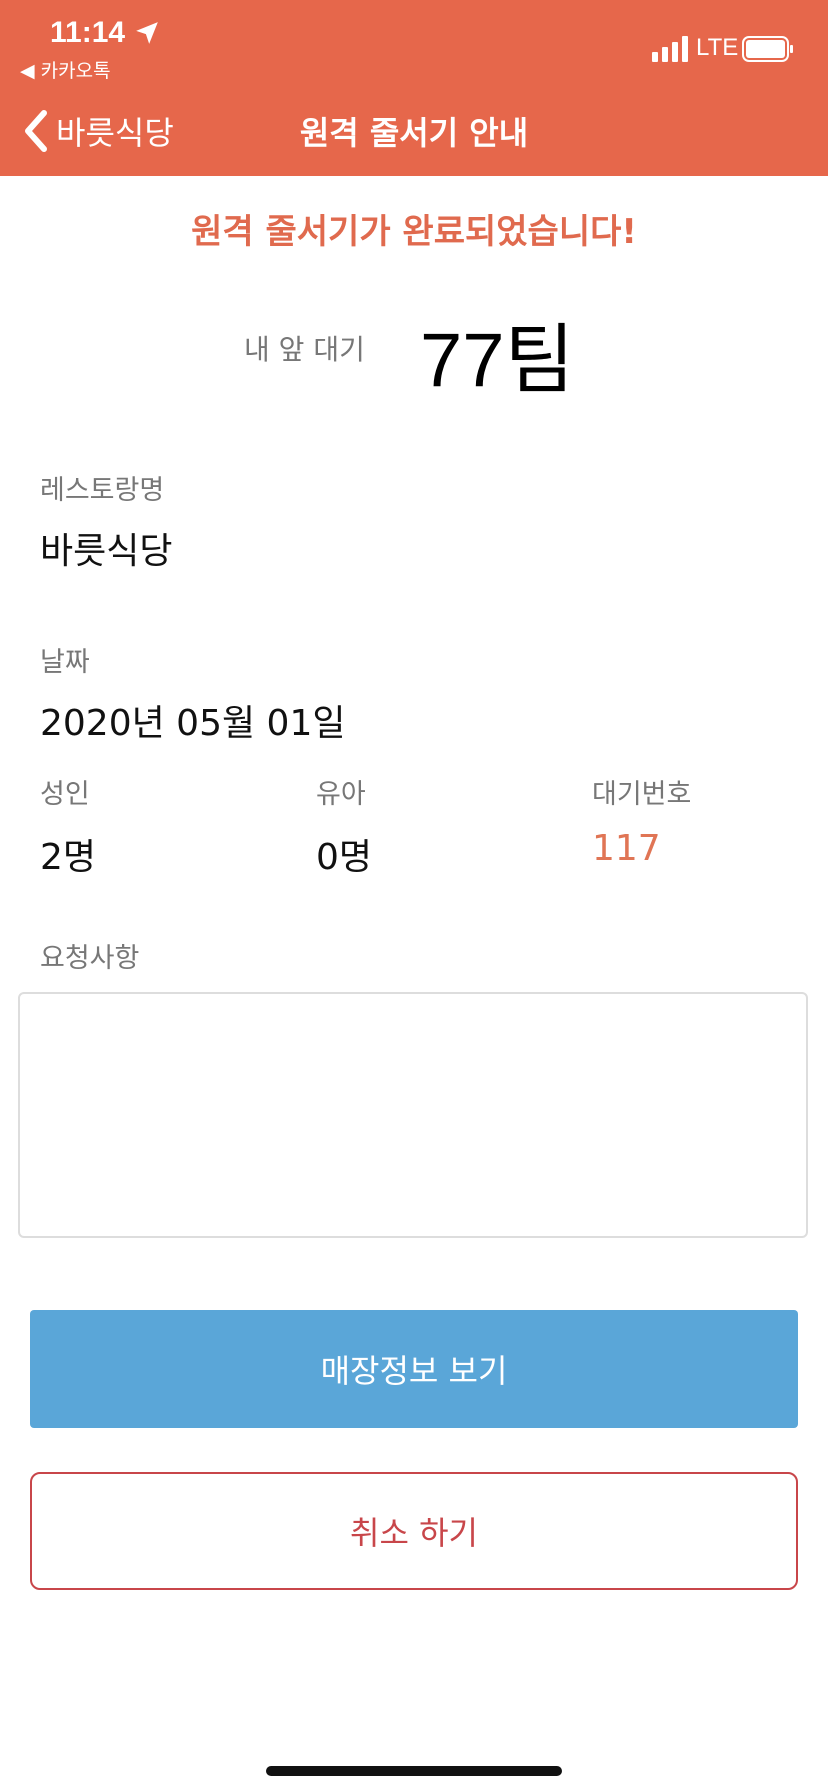  Describe the element at coordinates (90, 958) in the screenshot. I see `request-label: 요청사항` at that location.